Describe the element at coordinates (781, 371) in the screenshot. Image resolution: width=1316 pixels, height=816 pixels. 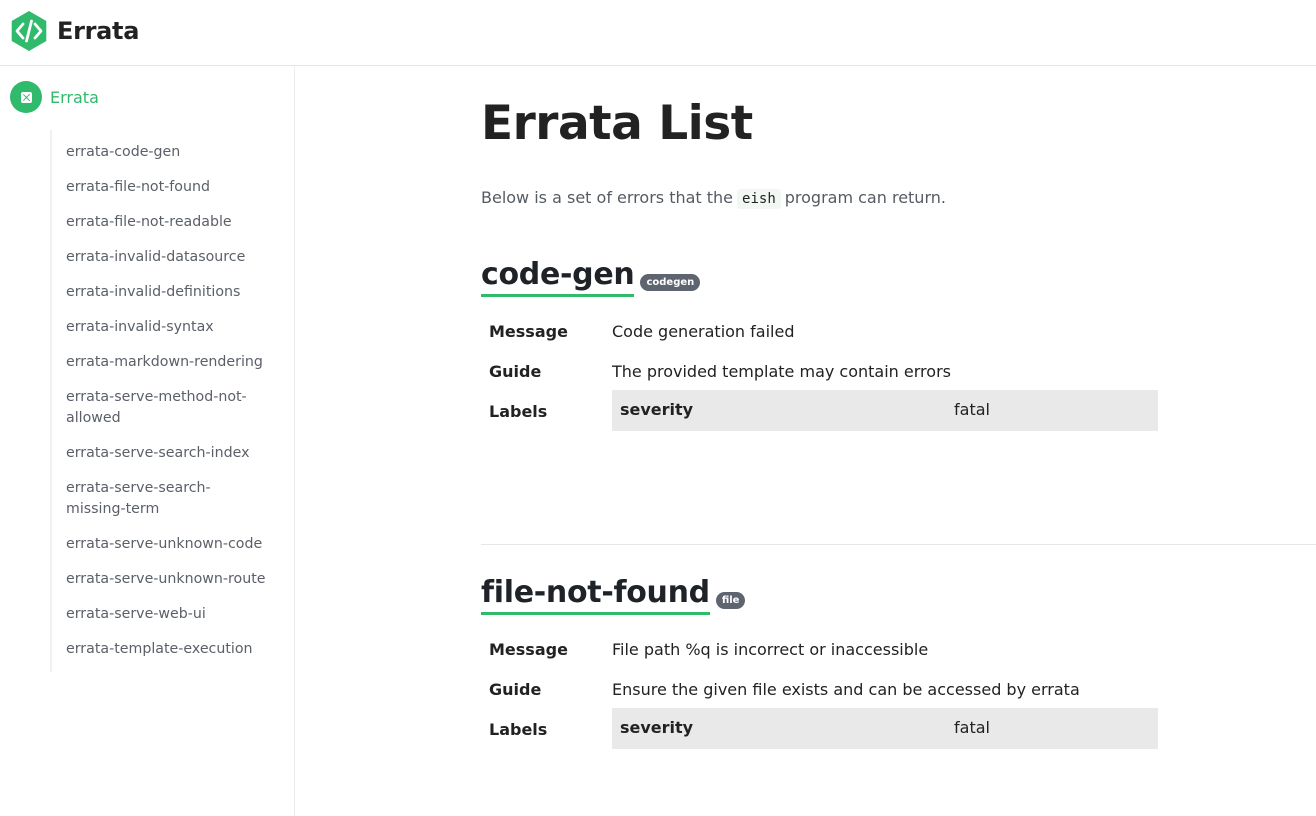
I see `guide-value: The provided template may contain errors` at that location.